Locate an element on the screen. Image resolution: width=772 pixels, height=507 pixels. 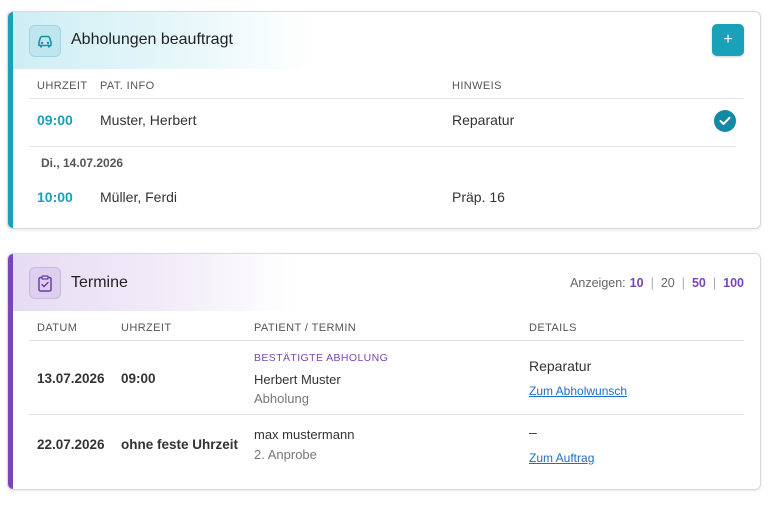
pickup-patient: Muster, Herbert is located at coordinates (148, 120).